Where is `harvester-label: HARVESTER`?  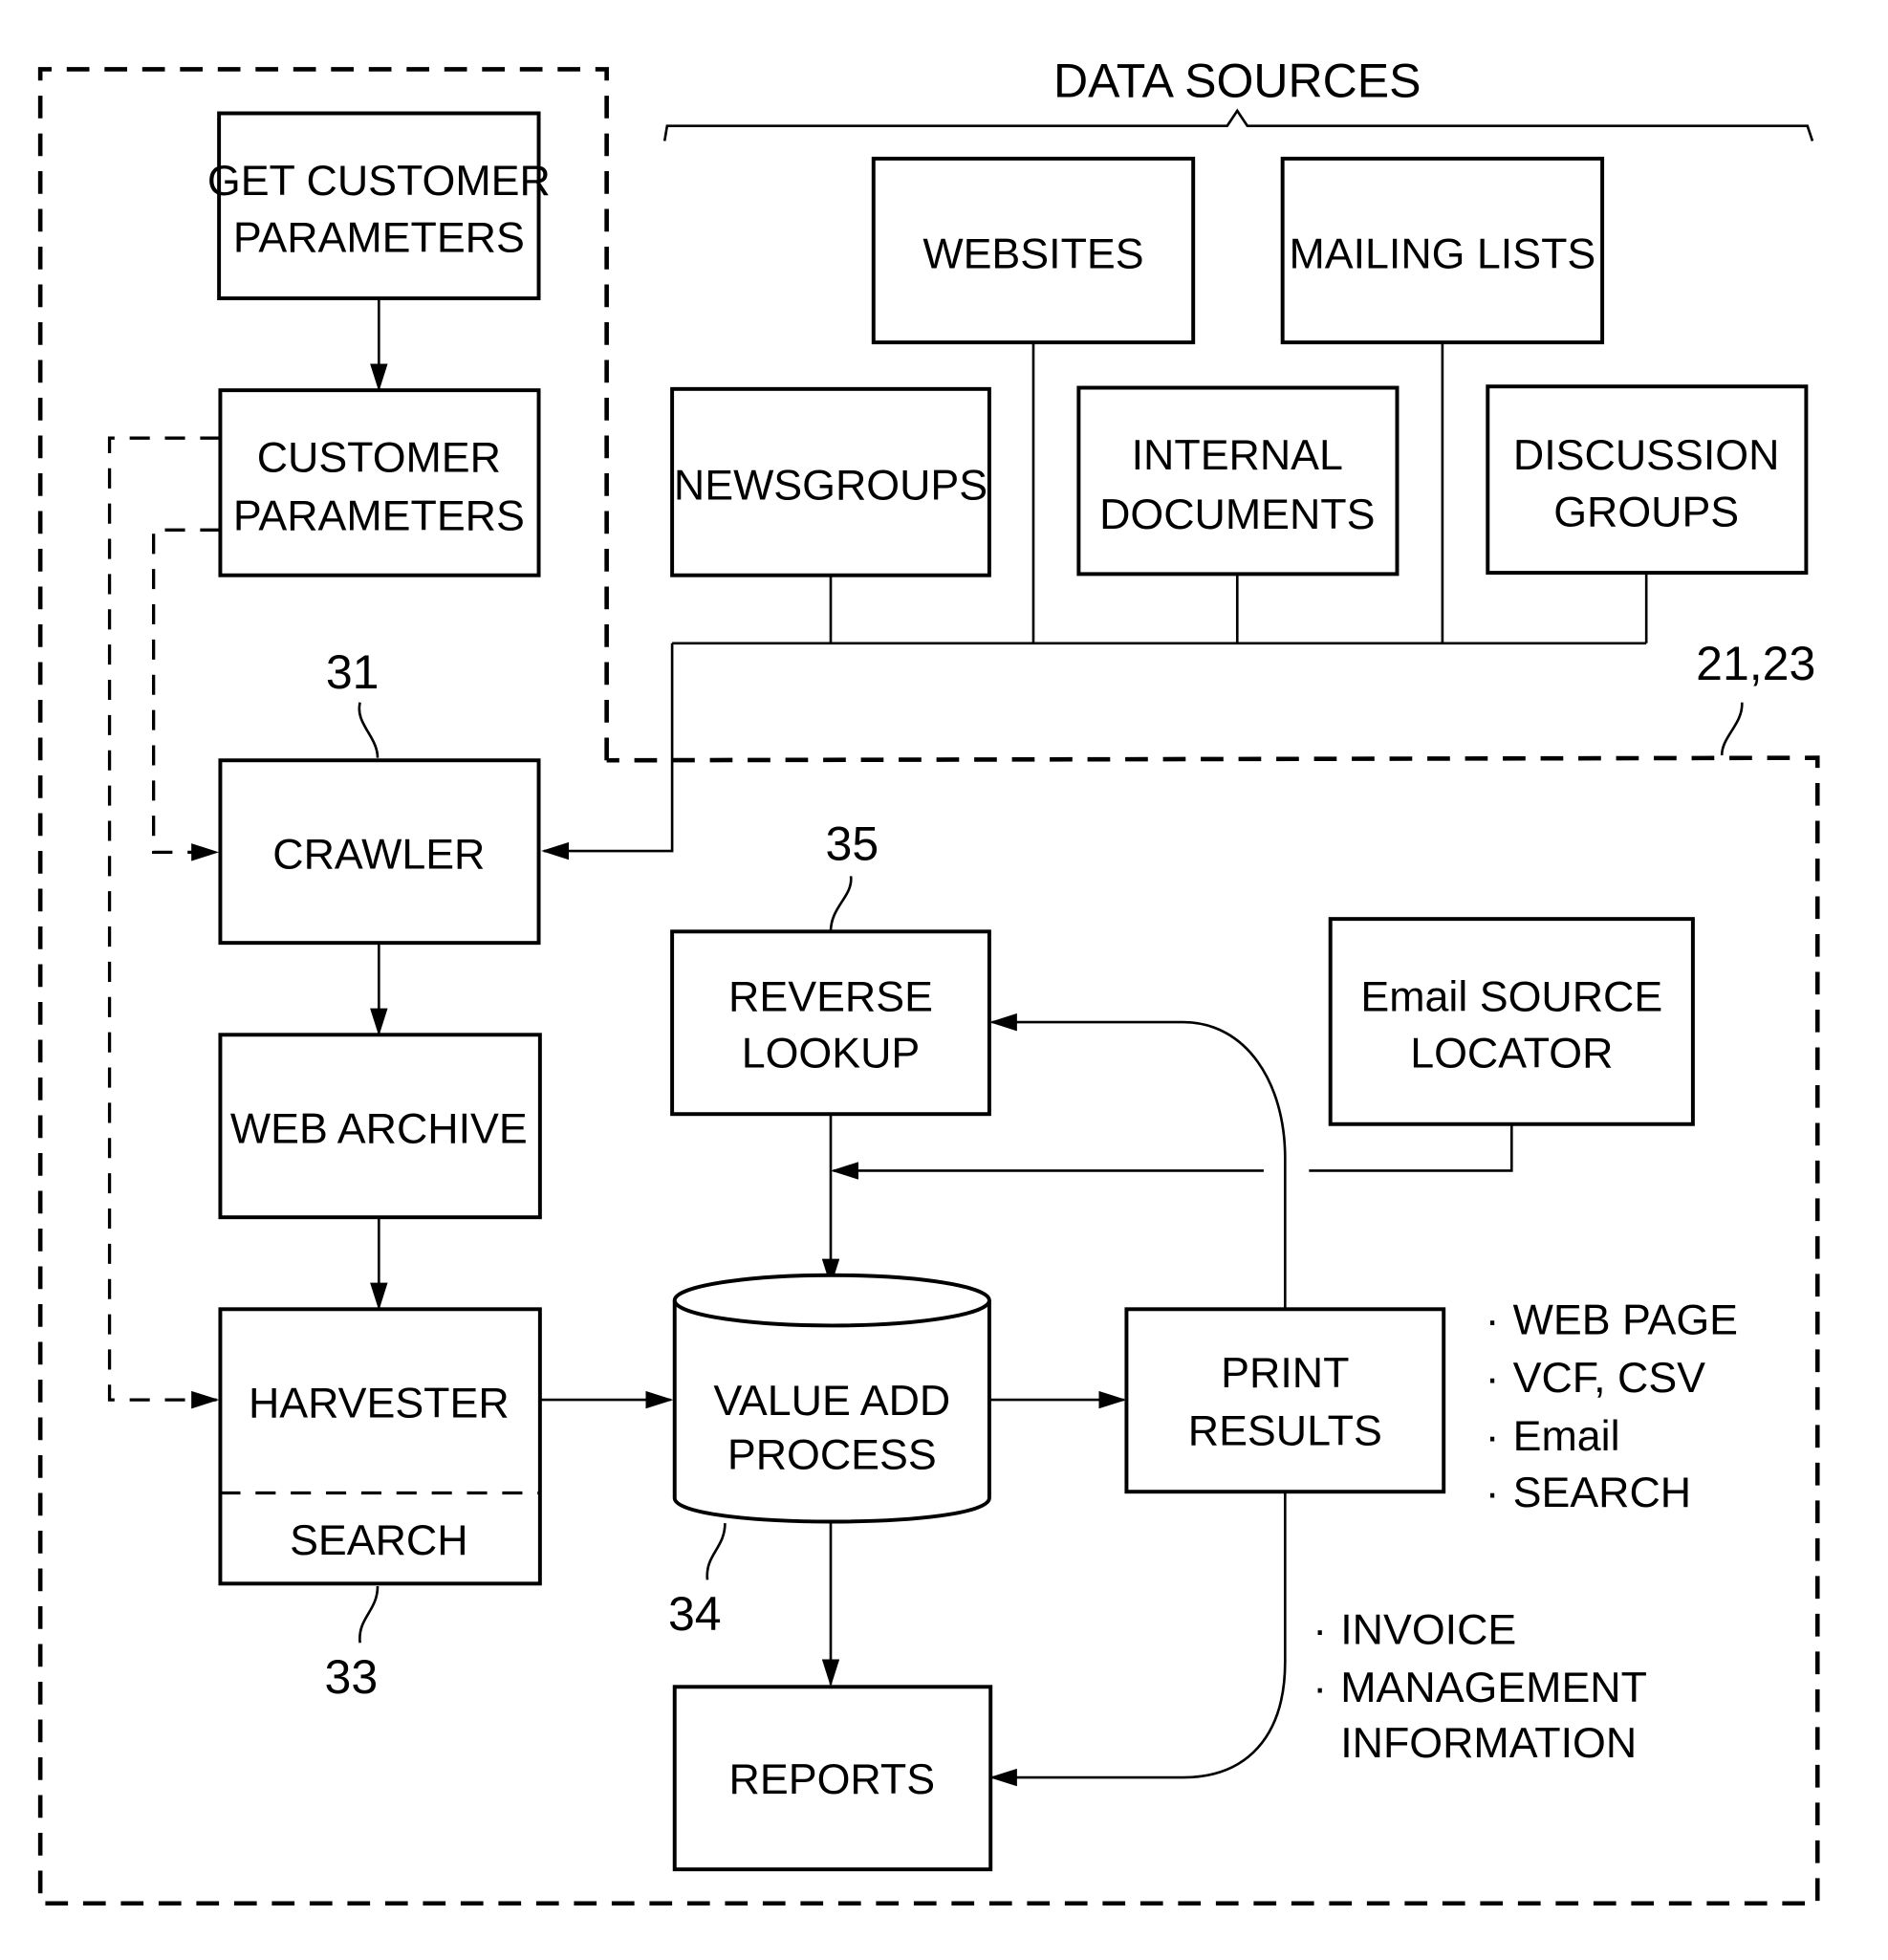 harvester-label: HARVESTER is located at coordinates (379, 1403).